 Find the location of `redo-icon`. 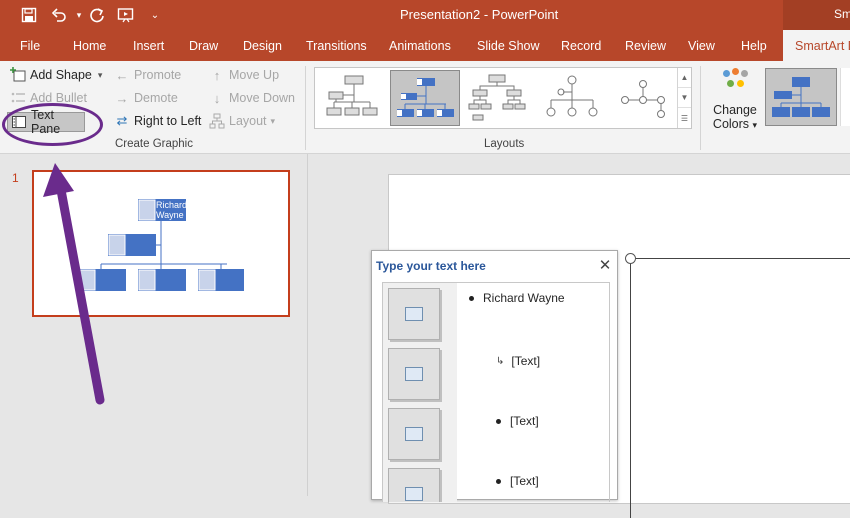

redo-icon is located at coordinates (97, 15).